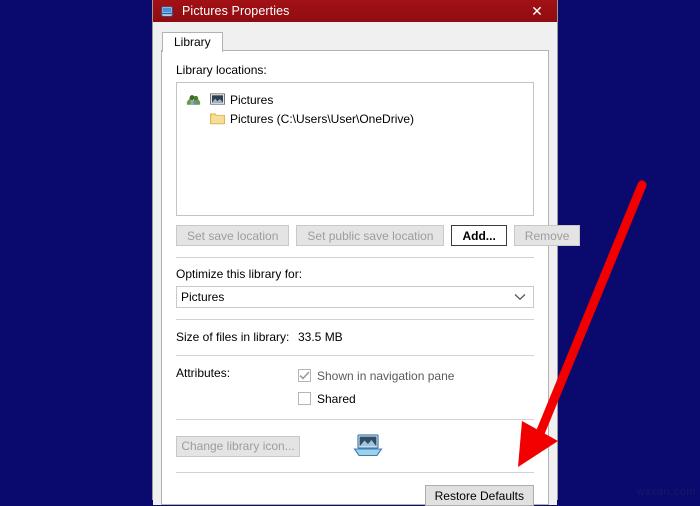 Image resolution: width=700 pixels, height=506 pixels. I want to click on restore-defaults-row: Restore Defaults, so click(355, 495).